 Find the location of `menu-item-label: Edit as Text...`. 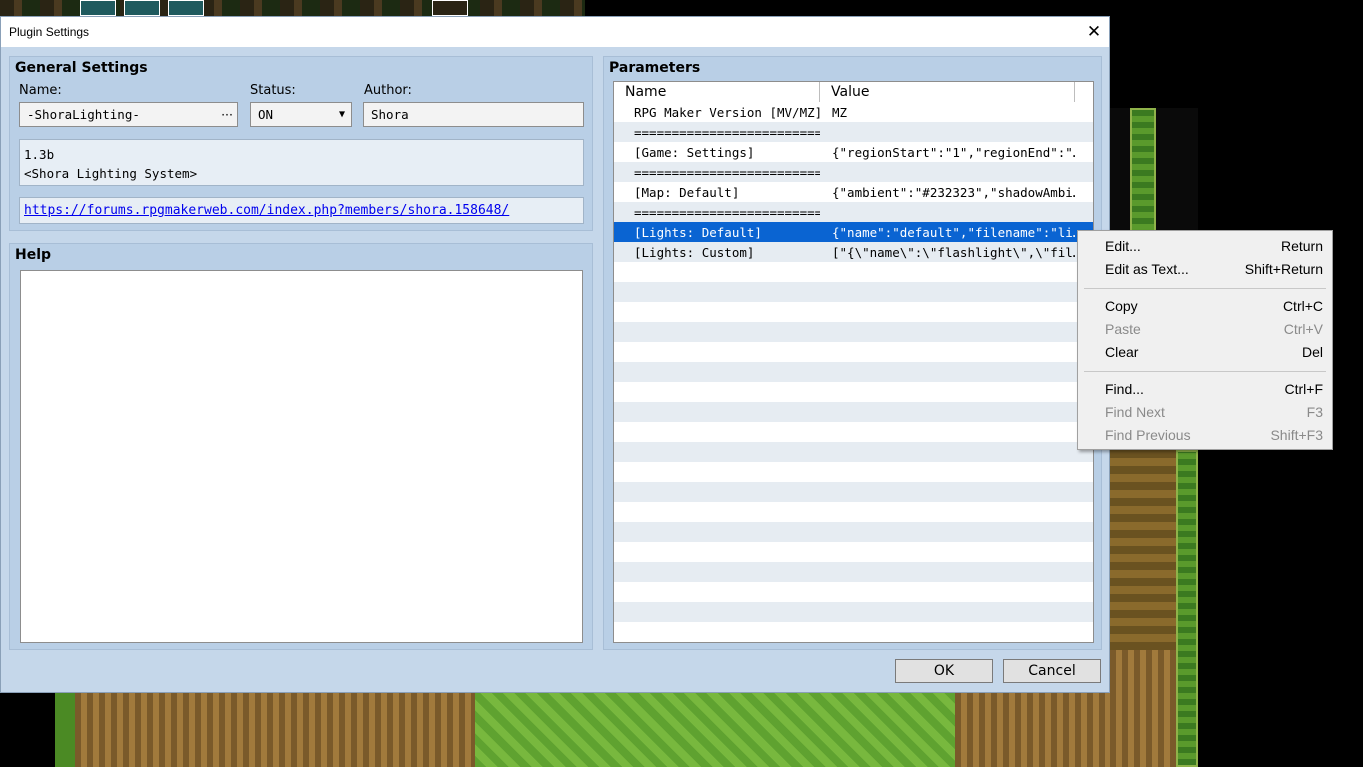

menu-item-label: Edit as Text... is located at coordinates (1147, 268).